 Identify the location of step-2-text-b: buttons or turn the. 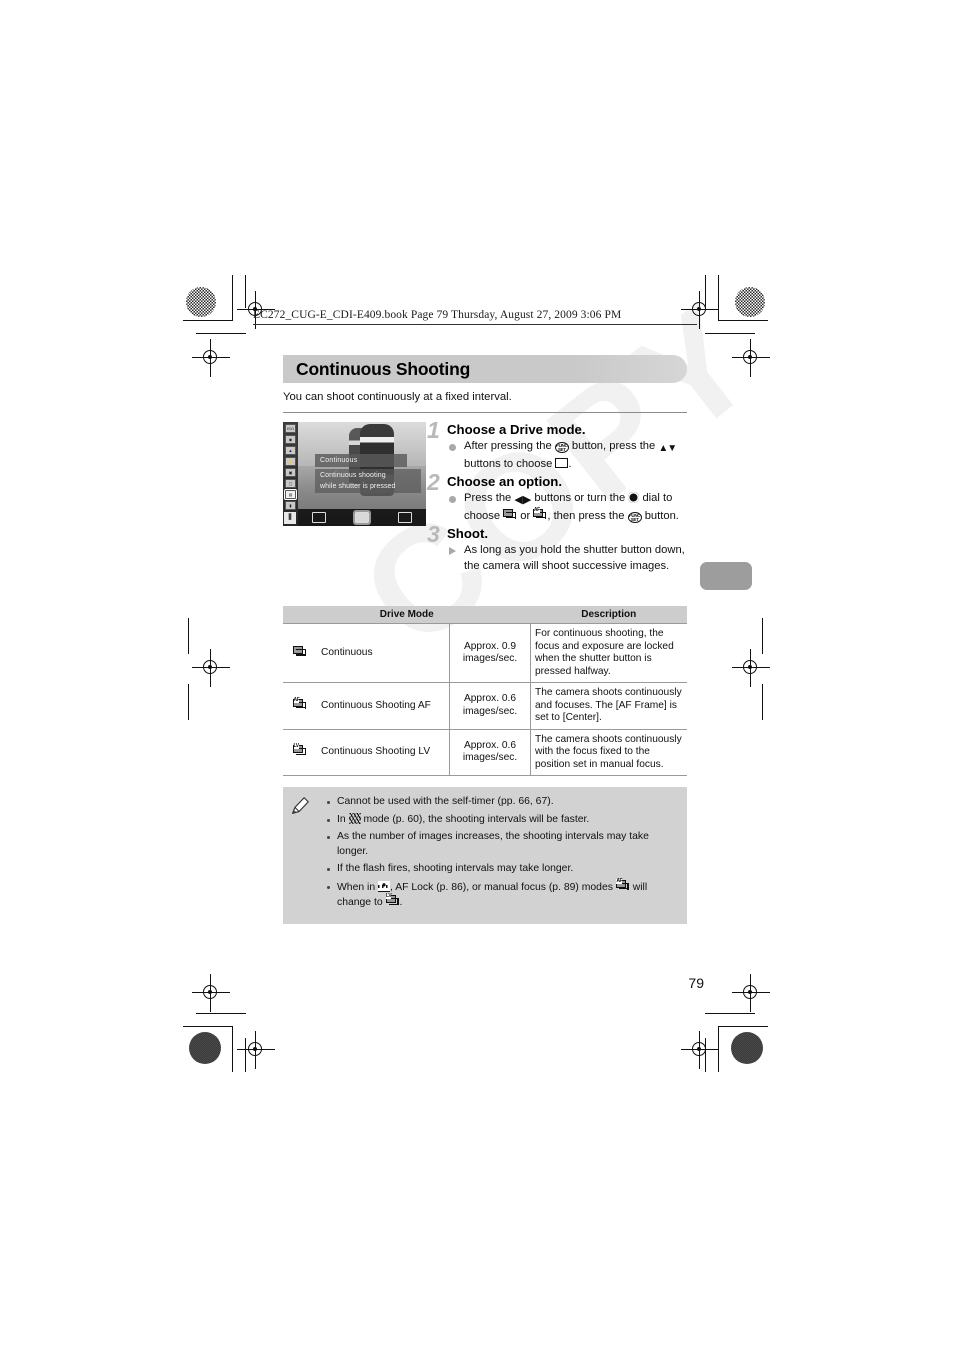
(580, 498).